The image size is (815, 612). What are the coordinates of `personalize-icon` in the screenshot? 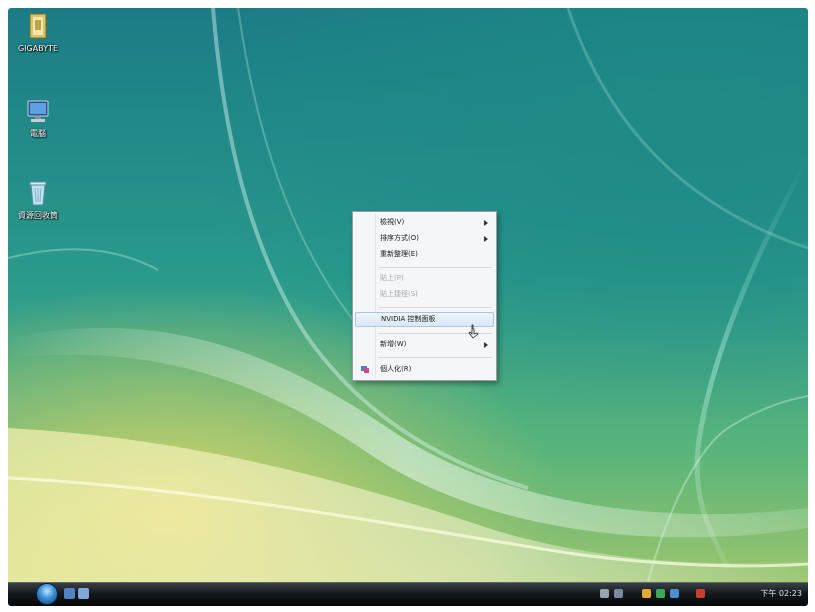 It's located at (365, 369).